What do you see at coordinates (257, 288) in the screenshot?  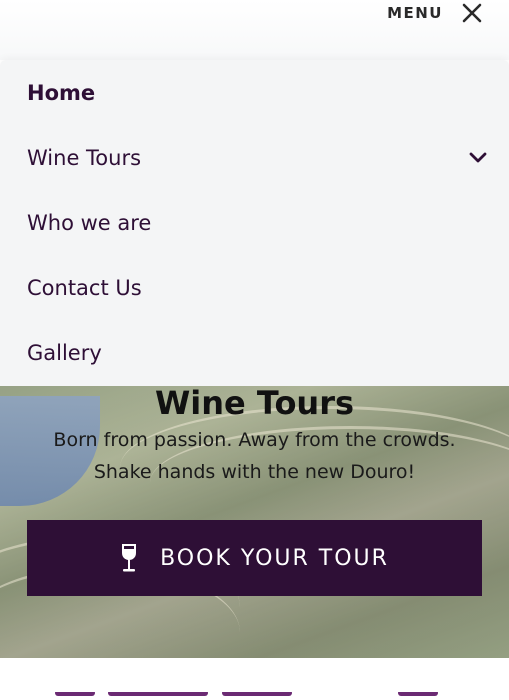 I see `nav-item-contact-us: Contact Us` at bounding box center [257, 288].